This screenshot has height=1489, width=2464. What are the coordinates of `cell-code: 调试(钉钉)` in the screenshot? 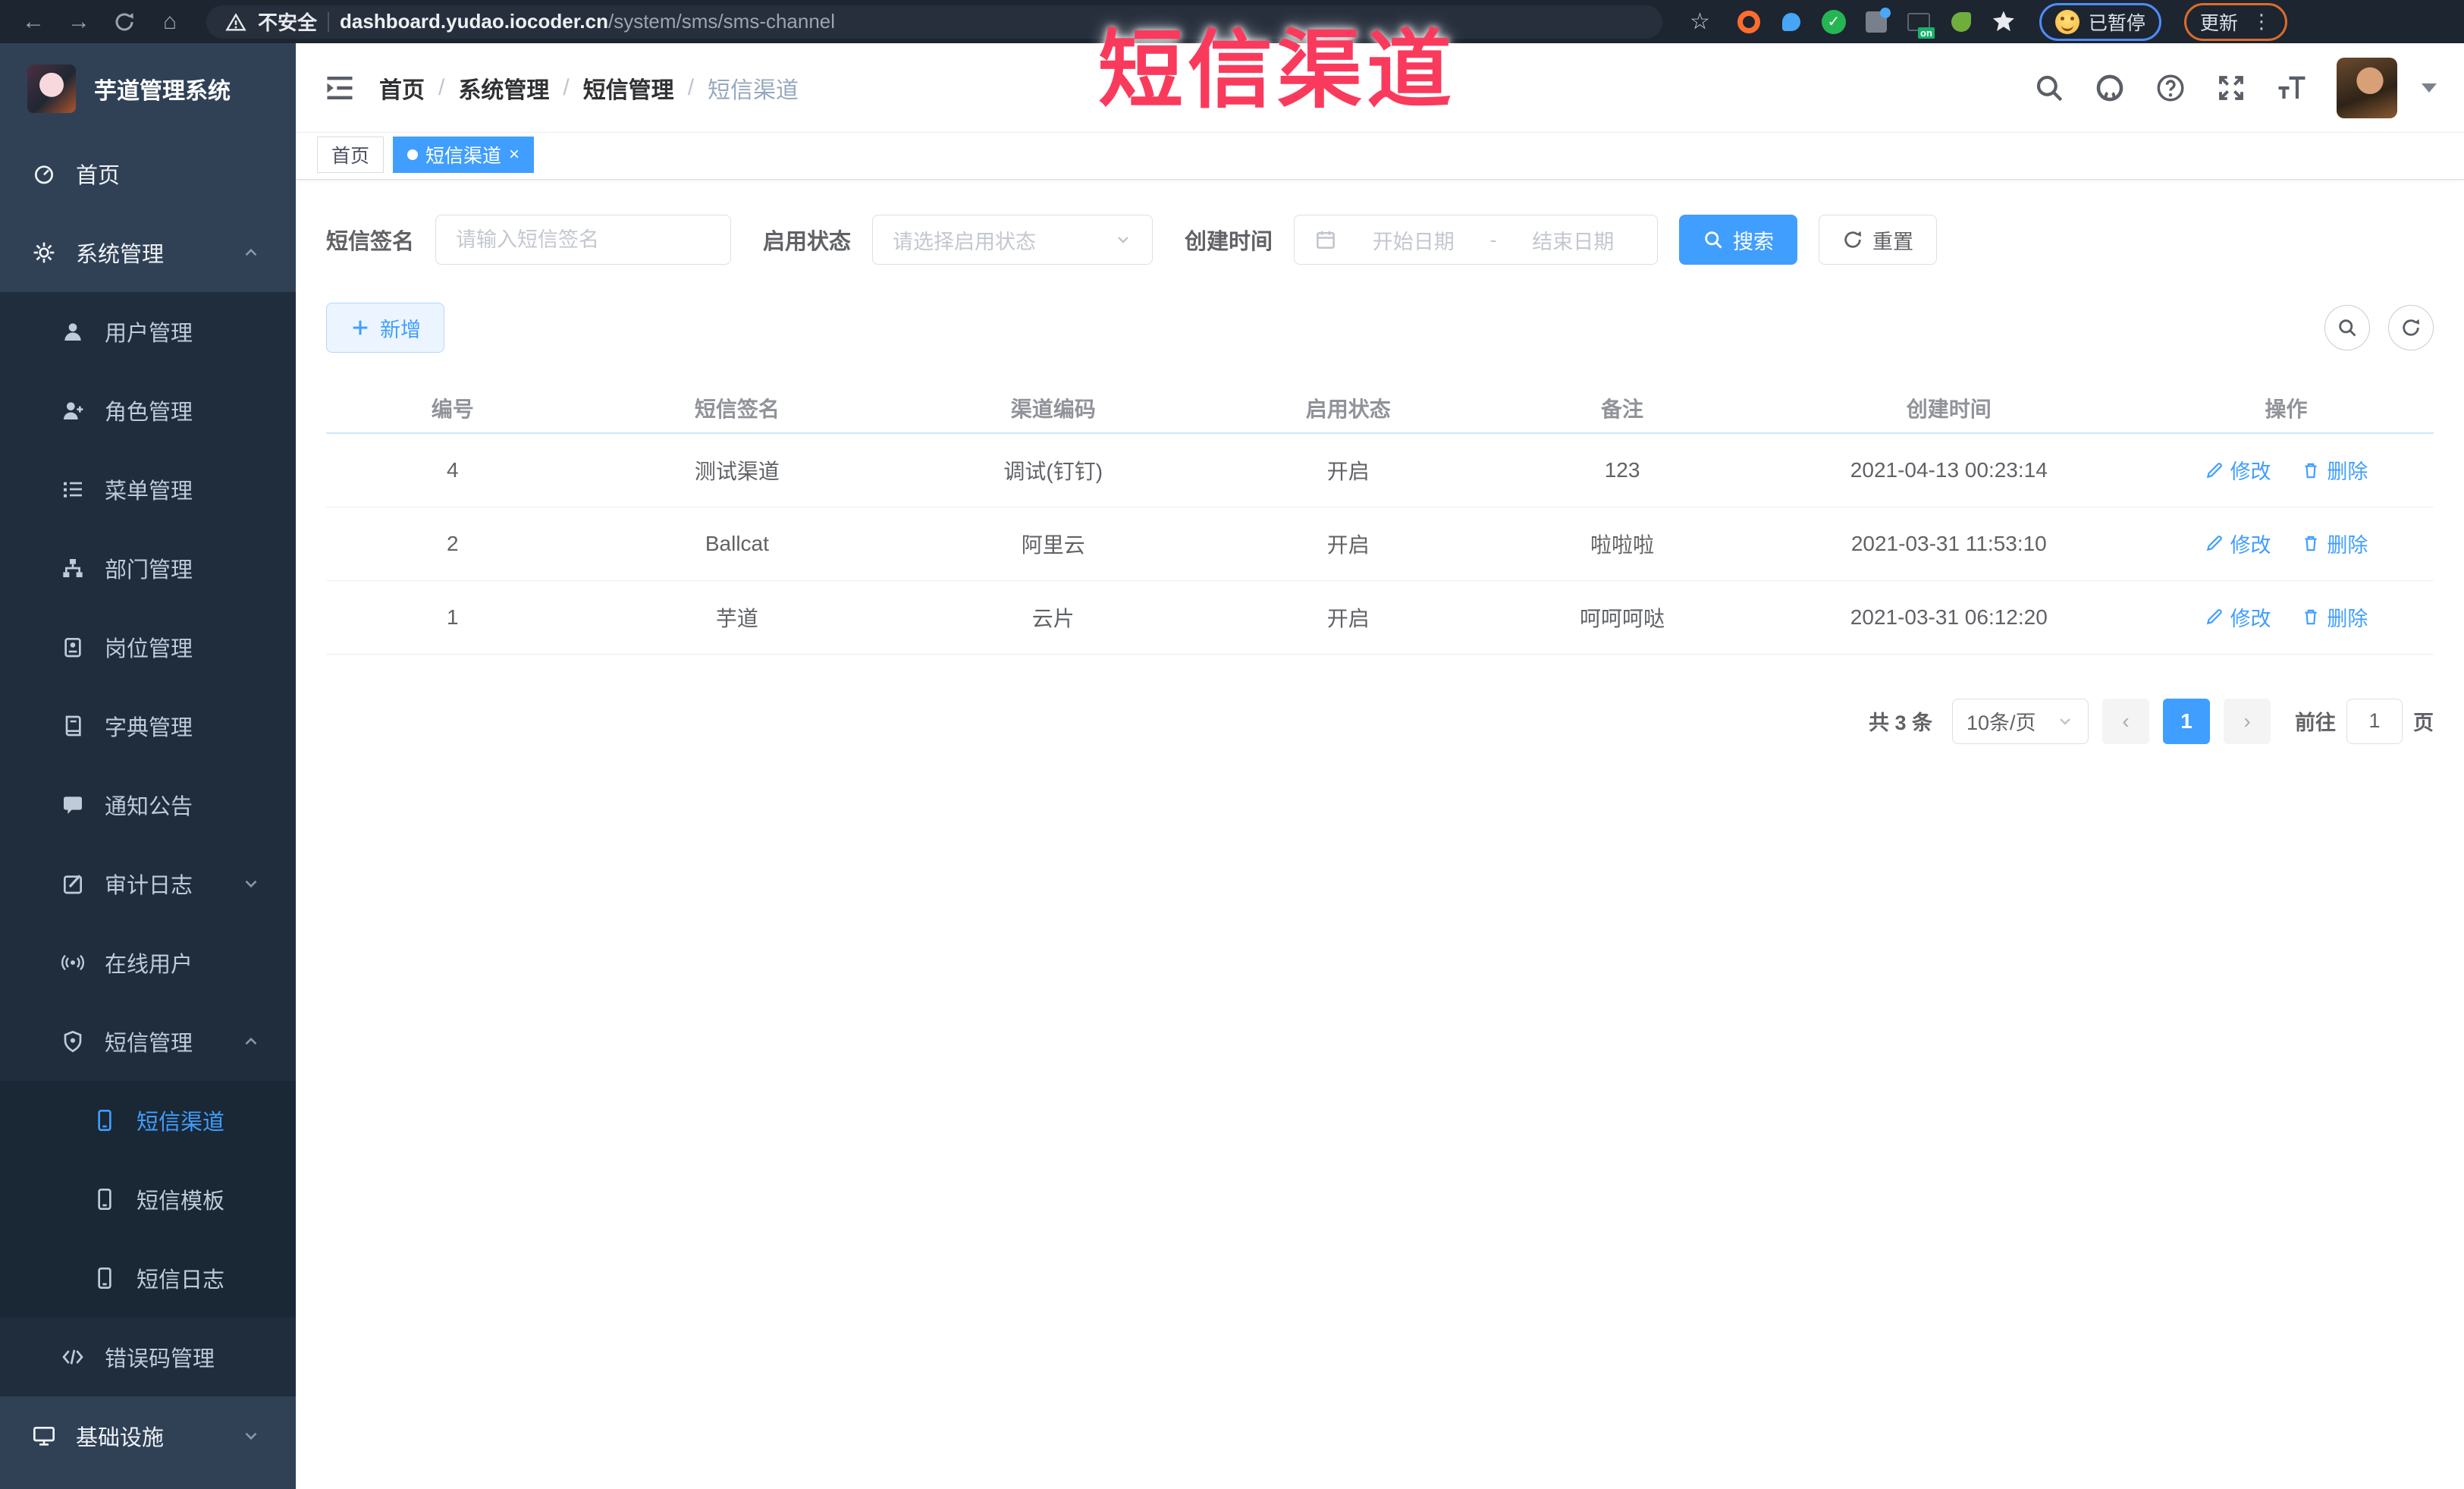 It's located at (1054, 470).